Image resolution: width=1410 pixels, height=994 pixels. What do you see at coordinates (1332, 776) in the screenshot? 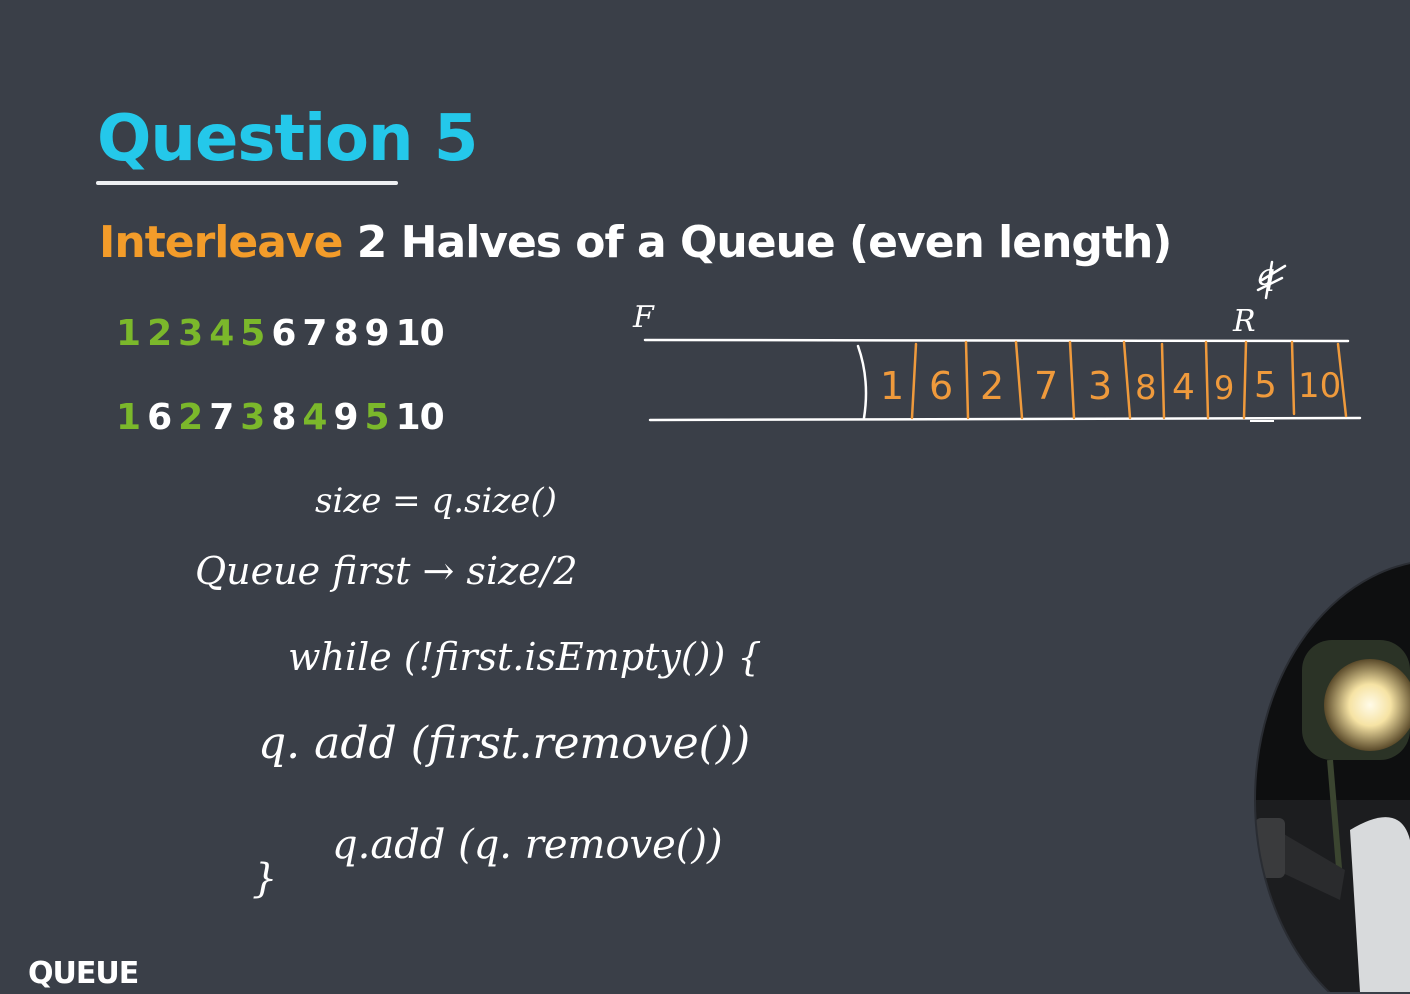
I see `presenter-camera-overlay` at bounding box center [1332, 776].